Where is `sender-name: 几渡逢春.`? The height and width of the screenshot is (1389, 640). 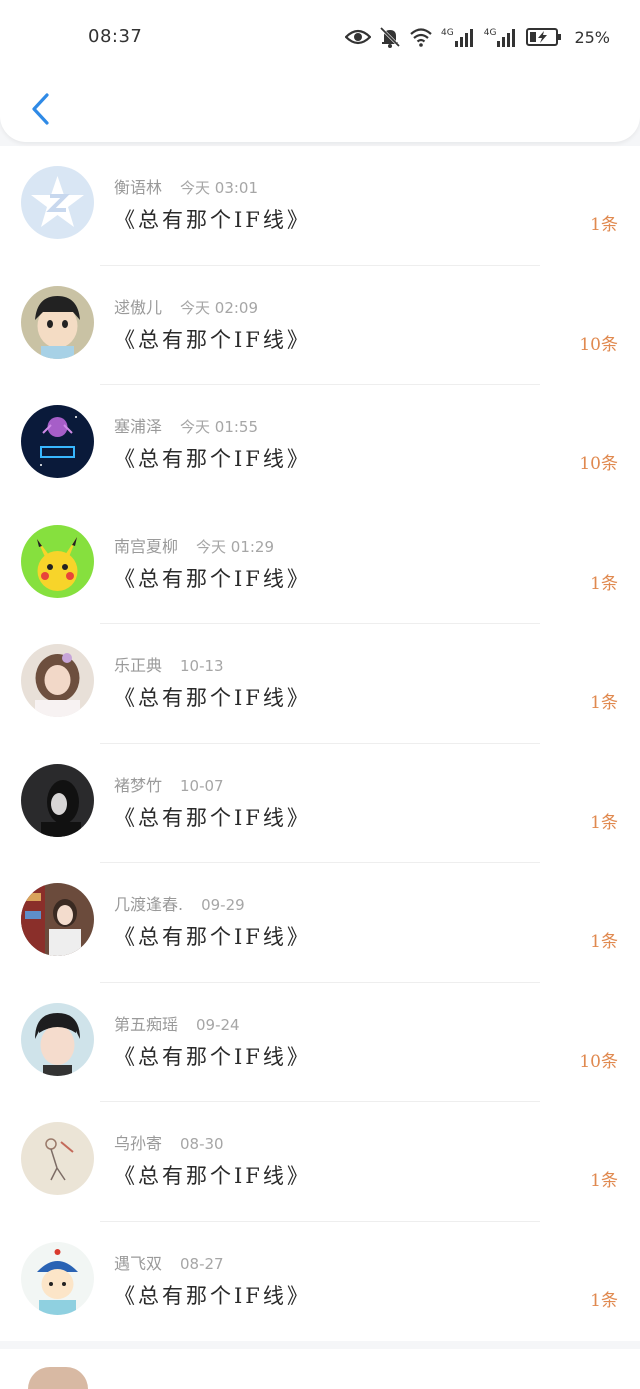 sender-name: 几渡逢春. is located at coordinates (149, 904).